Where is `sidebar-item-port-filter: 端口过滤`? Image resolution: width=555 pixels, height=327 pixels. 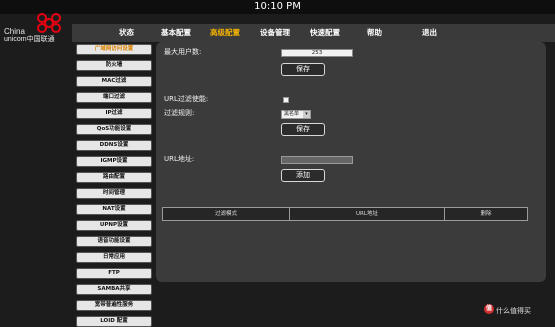
sidebar-item-port-filter: 端口过滤 is located at coordinates (114, 97).